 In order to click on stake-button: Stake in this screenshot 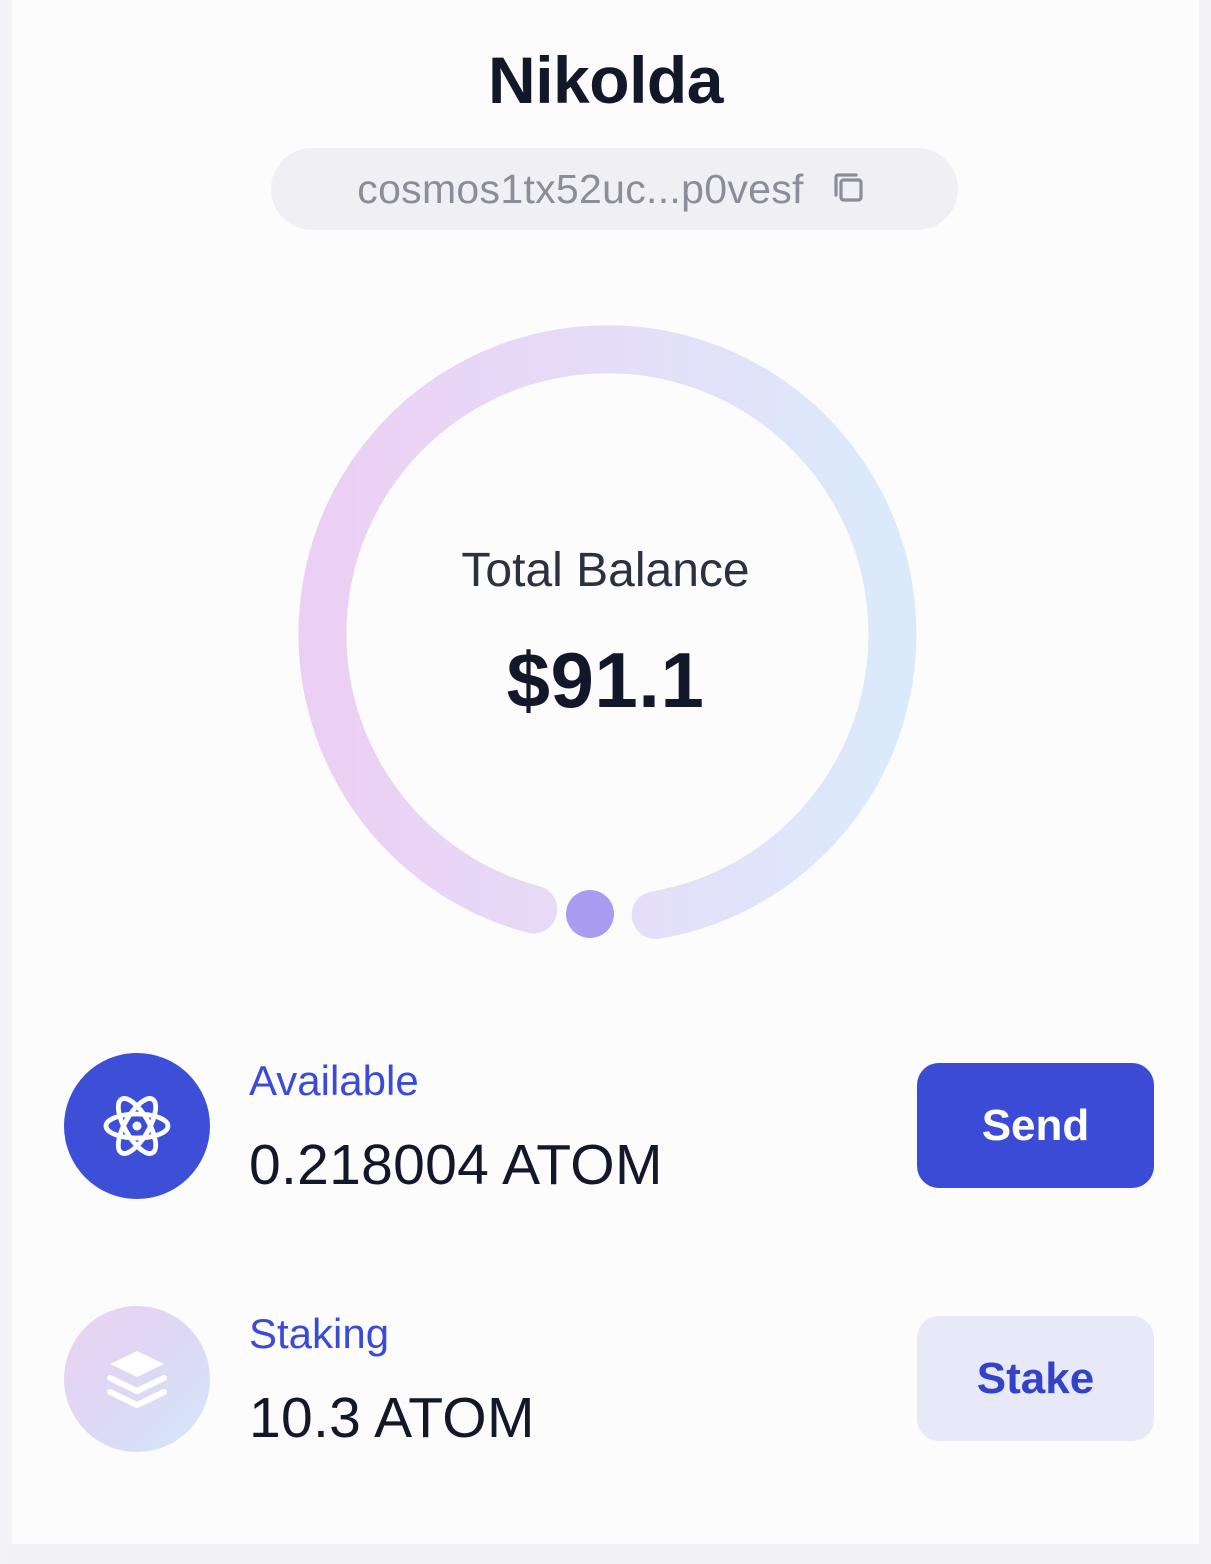, I will do `click(1035, 1378)`.